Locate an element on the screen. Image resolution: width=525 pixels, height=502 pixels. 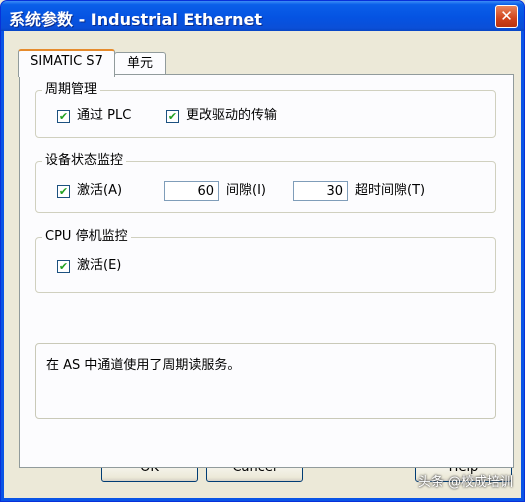
tab-simatic-s7-label: SIMATIC S7 is located at coordinates (66, 61).